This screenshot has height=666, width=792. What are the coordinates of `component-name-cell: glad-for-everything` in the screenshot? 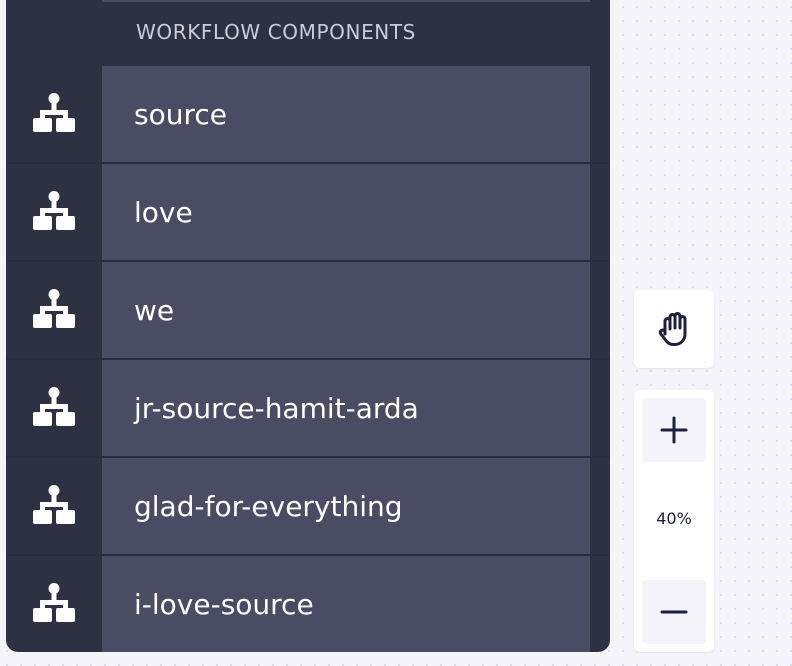 It's located at (346, 506).